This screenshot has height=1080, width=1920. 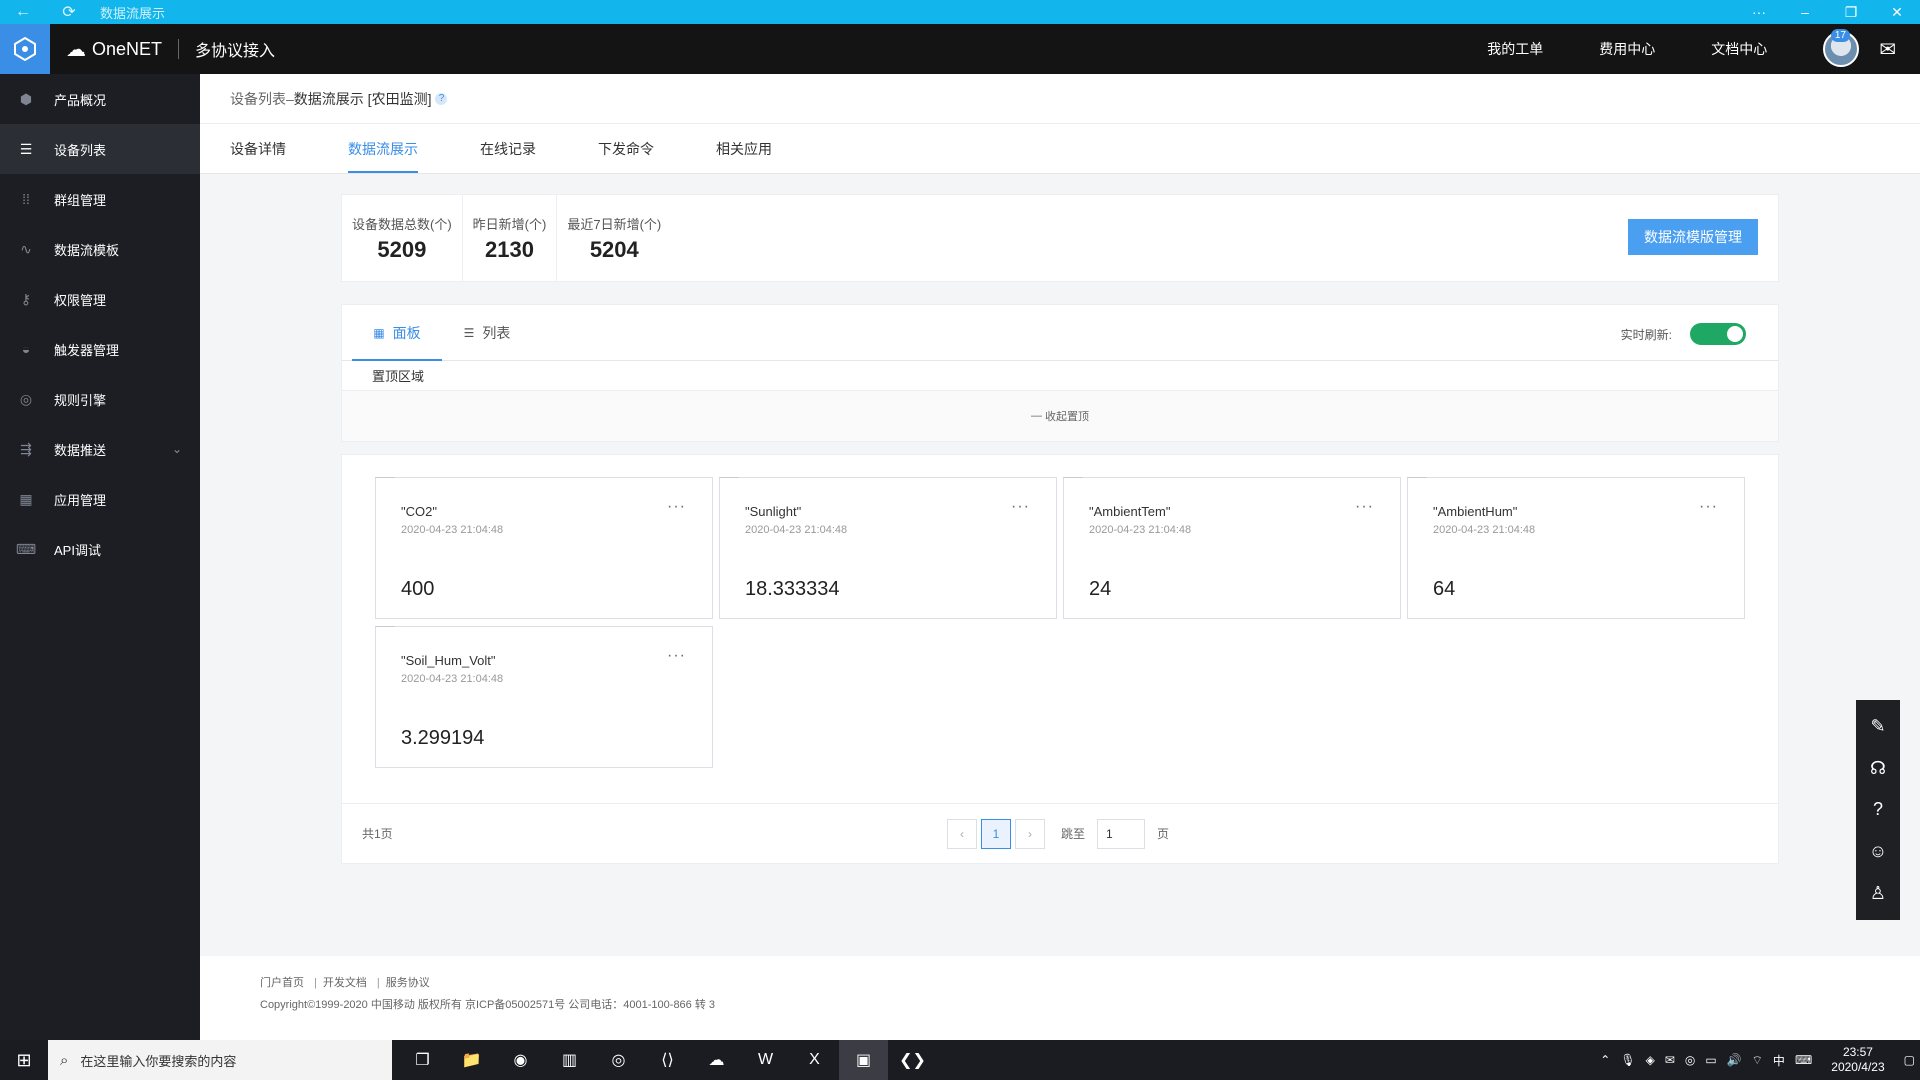 What do you see at coordinates (765, 1060) in the screenshot?
I see `word-icon: W` at bounding box center [765, 1060].